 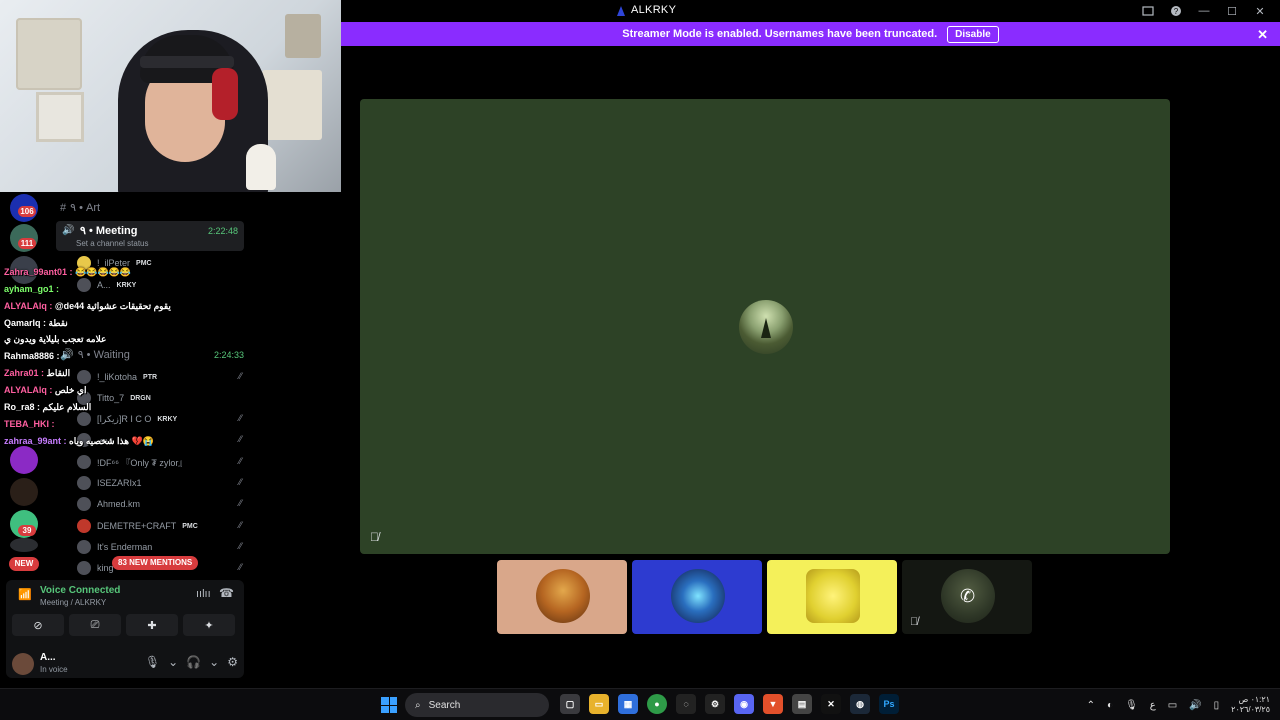 What do you see at coordinates (1148, 11) in the screenshot?
I see `cast-icon` at bounding box center [1148, 11].